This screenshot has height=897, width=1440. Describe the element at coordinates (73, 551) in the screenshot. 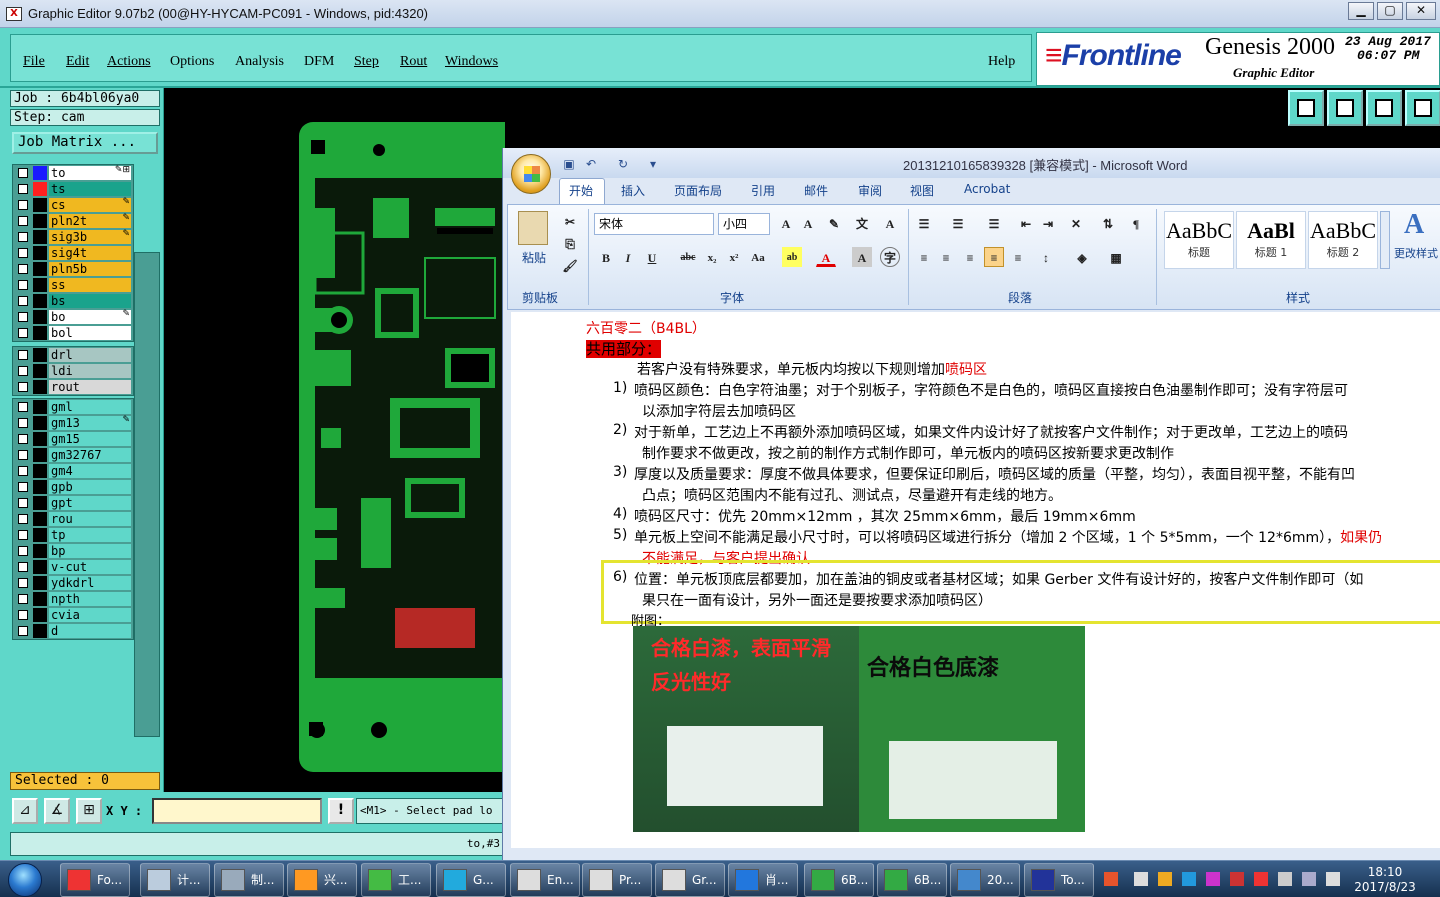

I see `layer-row-bp: bp` at that location.